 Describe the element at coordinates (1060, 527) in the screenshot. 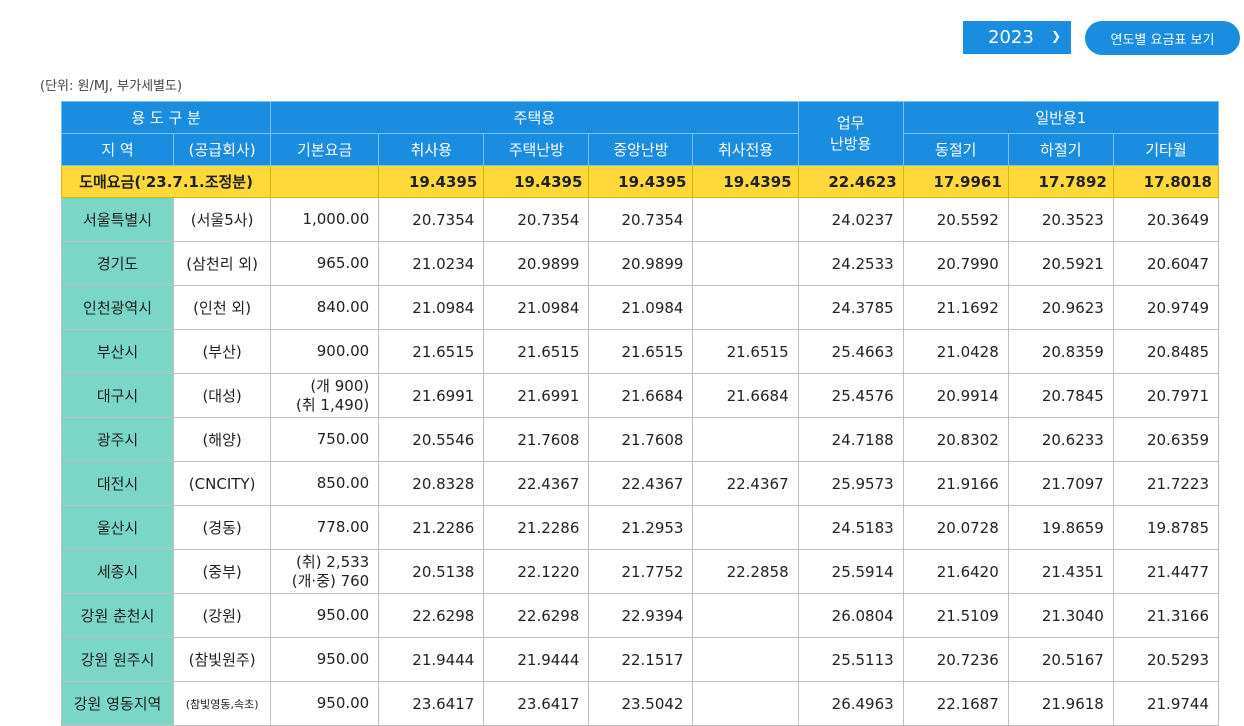

I see `rate-cell: 19.8659` at that location.